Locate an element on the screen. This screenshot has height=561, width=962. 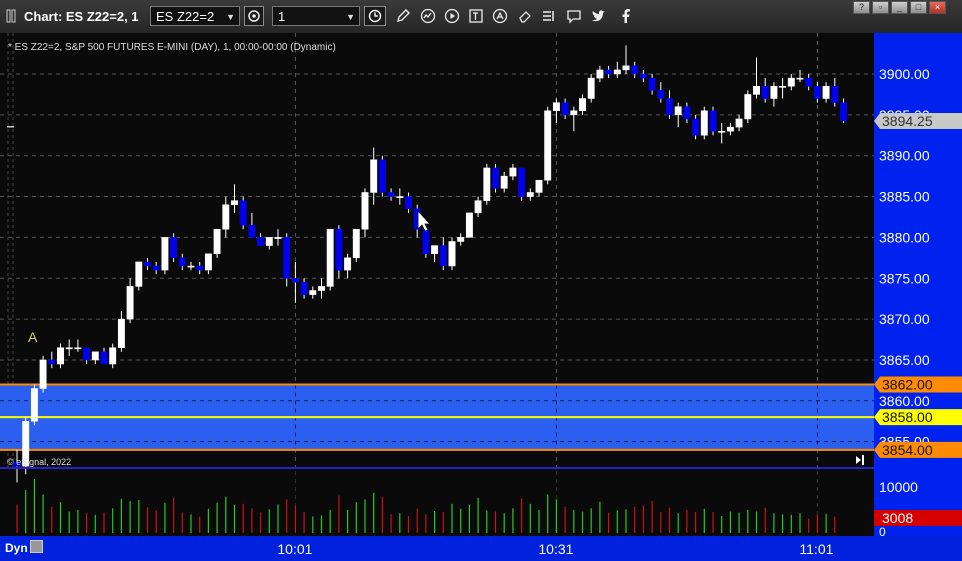
eraser-icon is located at coordinates (525, 17).